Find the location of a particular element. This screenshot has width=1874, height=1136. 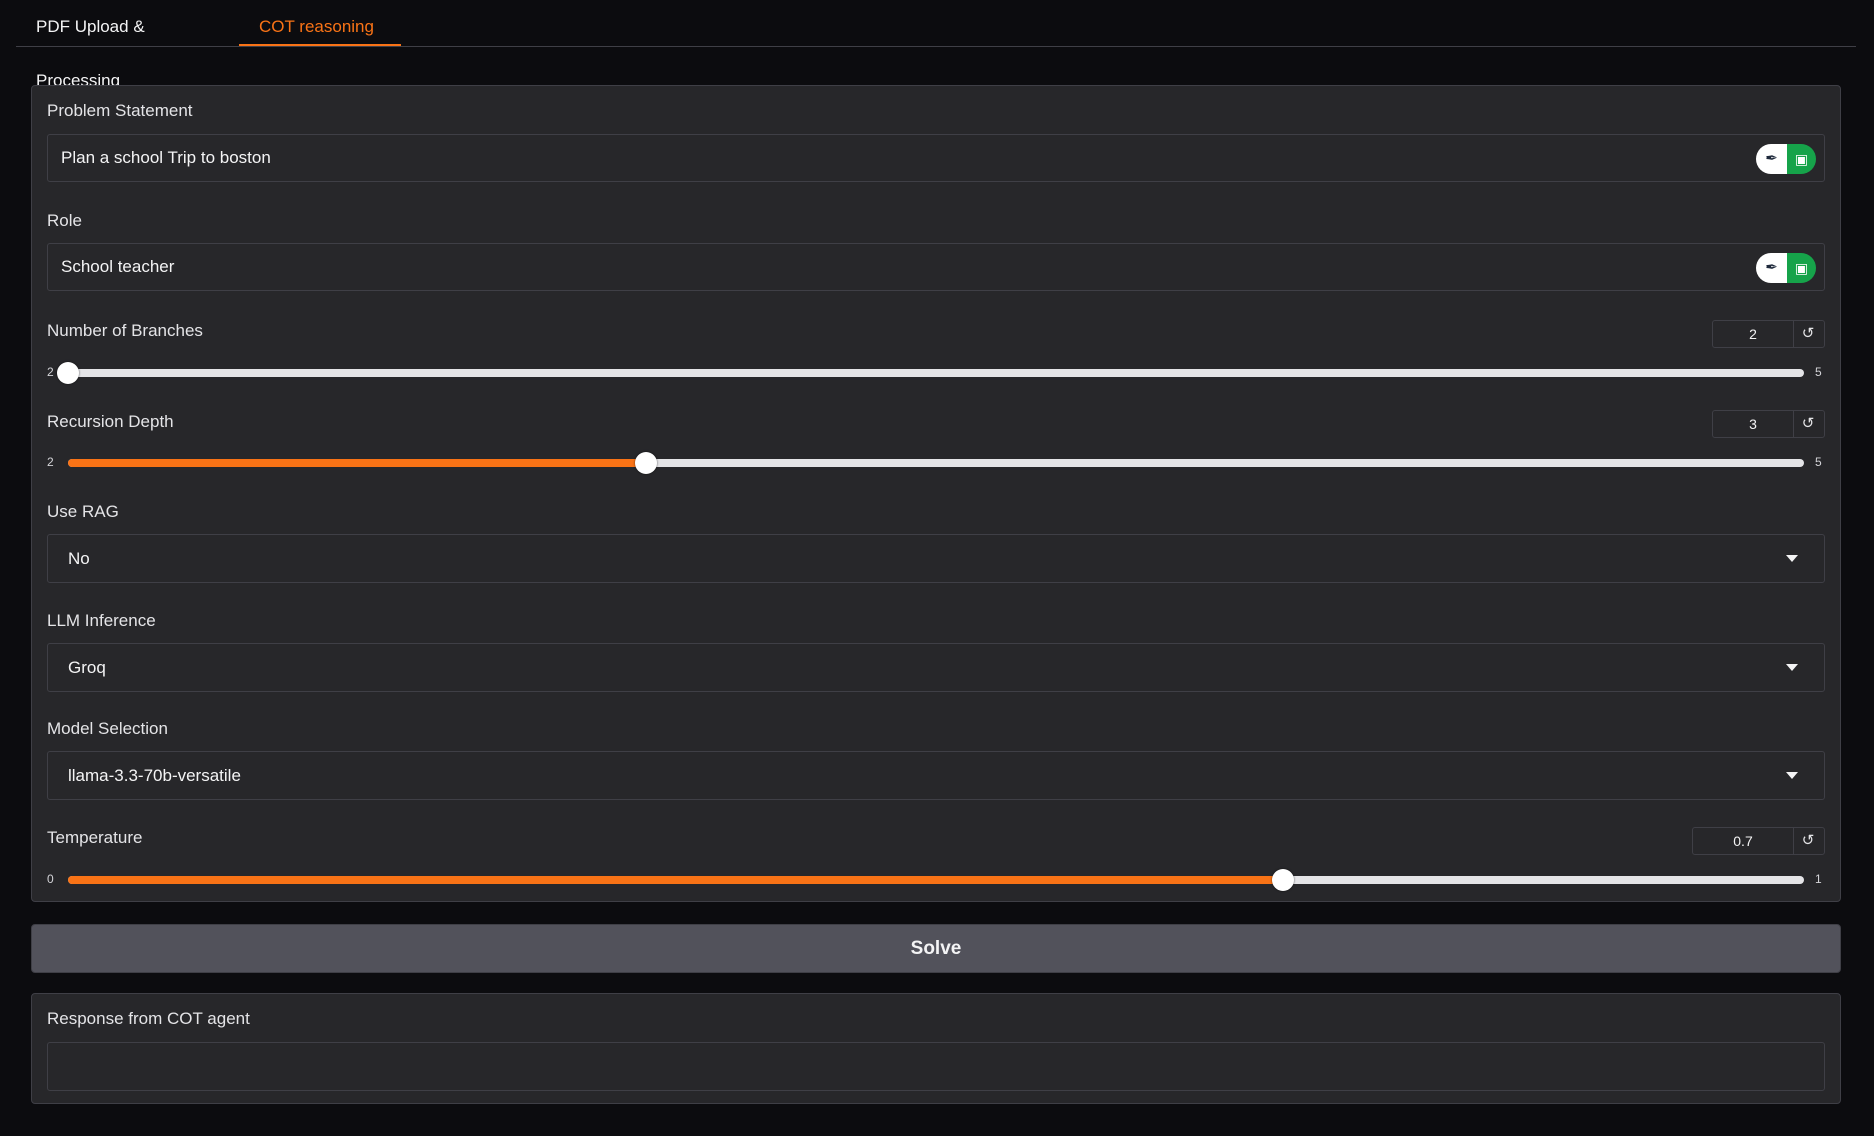

role-value: School teacher is located at coordinates (118, 266).